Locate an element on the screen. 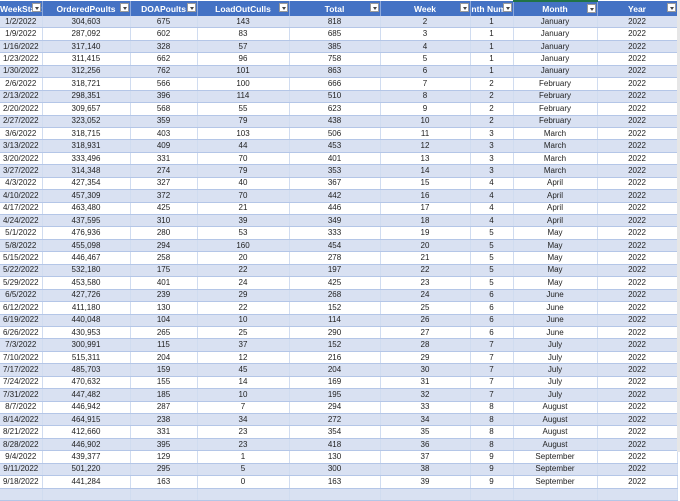 The width and height of the screenshot is (680, 501). cell-doapoults: 204 is located at coordinates (164, 358).